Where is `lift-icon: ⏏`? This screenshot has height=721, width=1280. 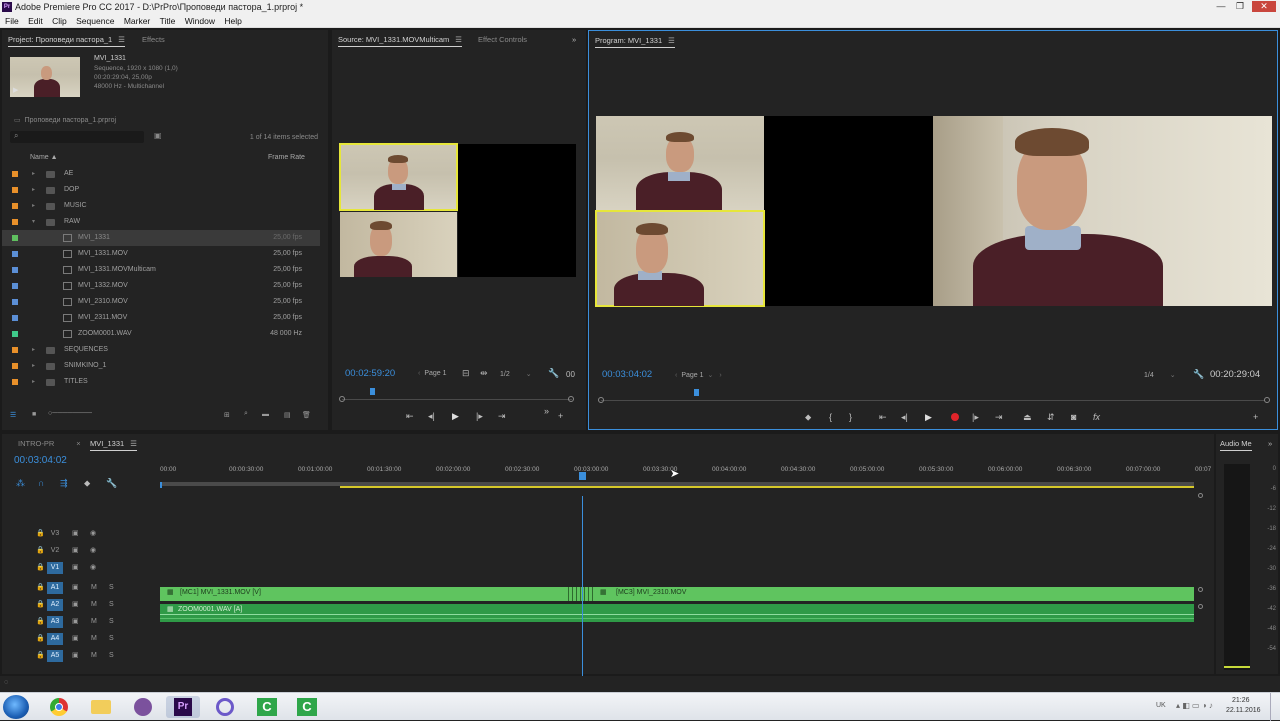 lift-icon: ⏏ is located at coordinates (1027, 417).